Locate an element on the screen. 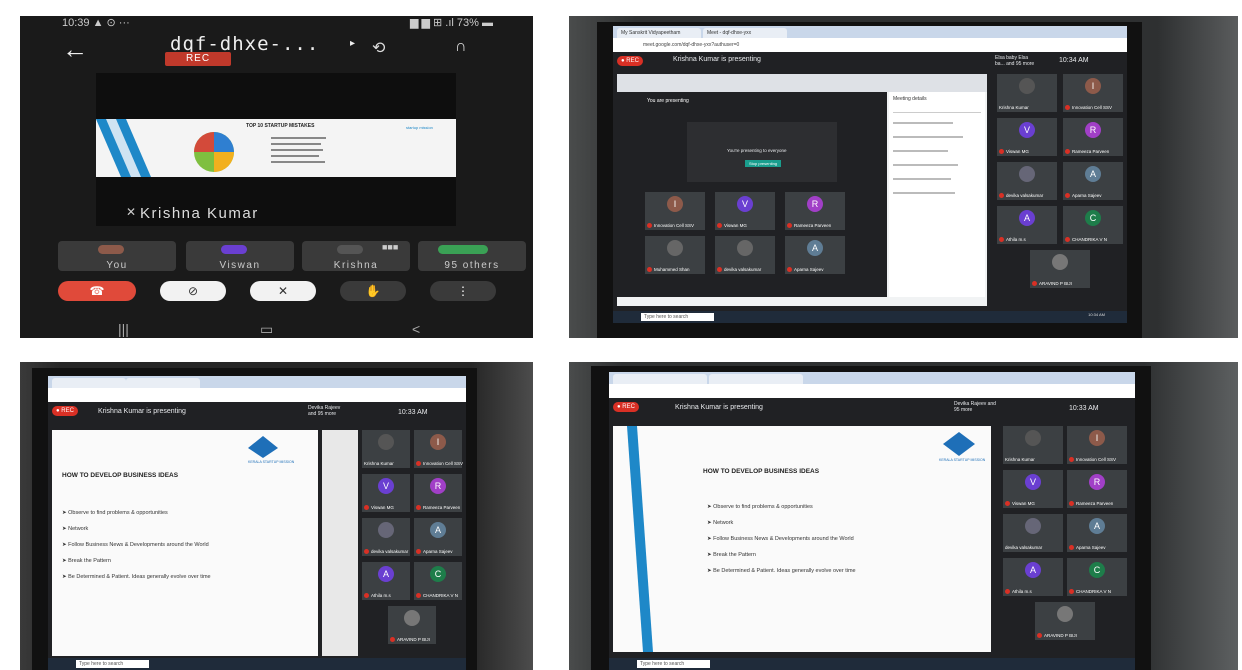 This screenshot has width=1242, height=670. slide-logo: startup mission is located at coordinates (419, 127).